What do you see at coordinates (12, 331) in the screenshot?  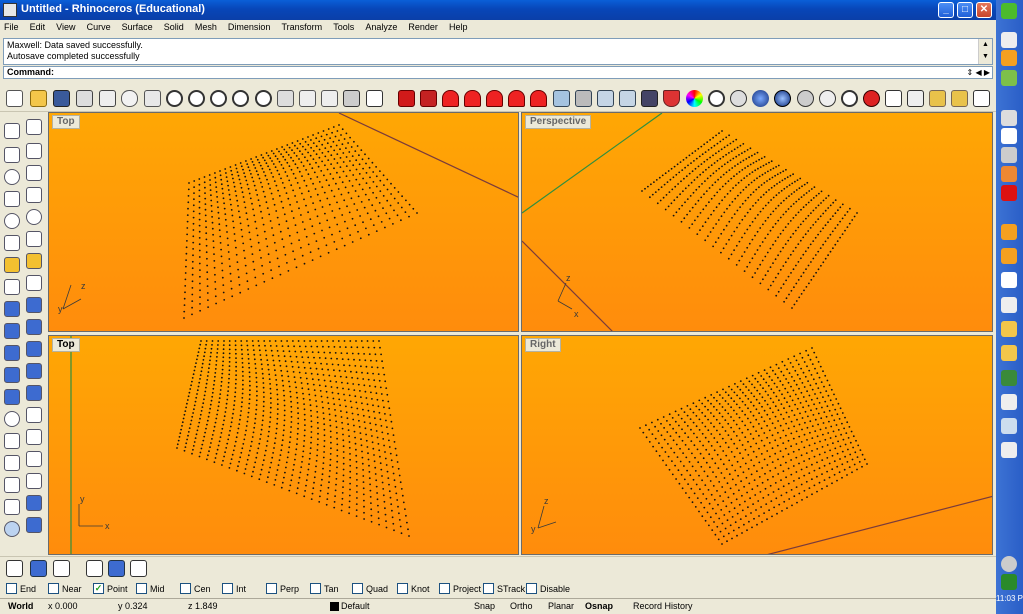 I see `box-icon` at bounding box center [12, 331].